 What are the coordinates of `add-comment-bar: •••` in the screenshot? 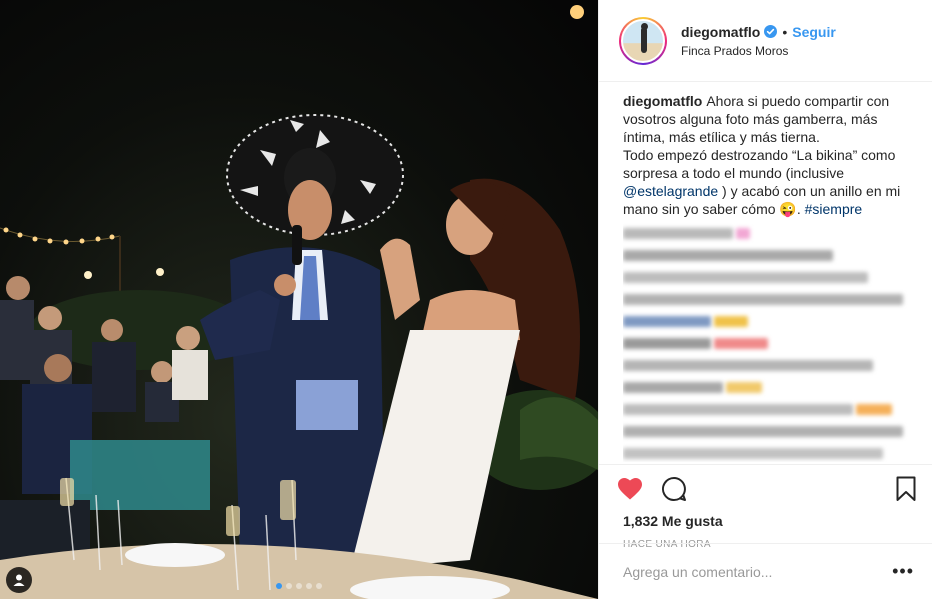 It's located at (765, 571).